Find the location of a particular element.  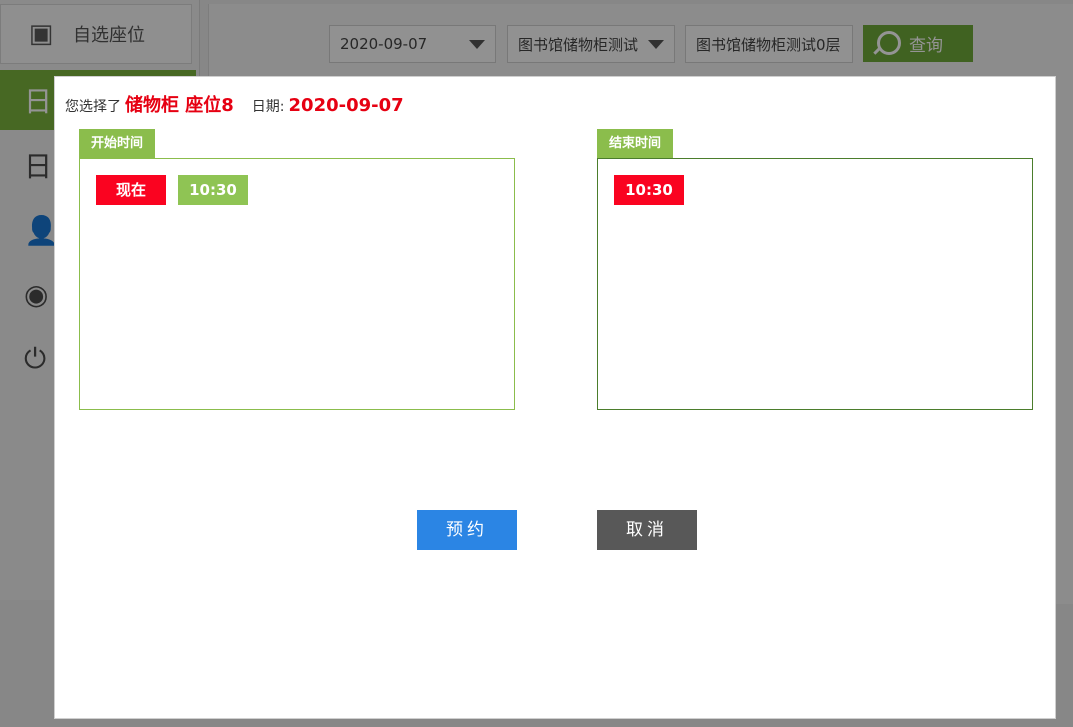

selection-prefix: 您选择了 is located at coordinates (93, 107).